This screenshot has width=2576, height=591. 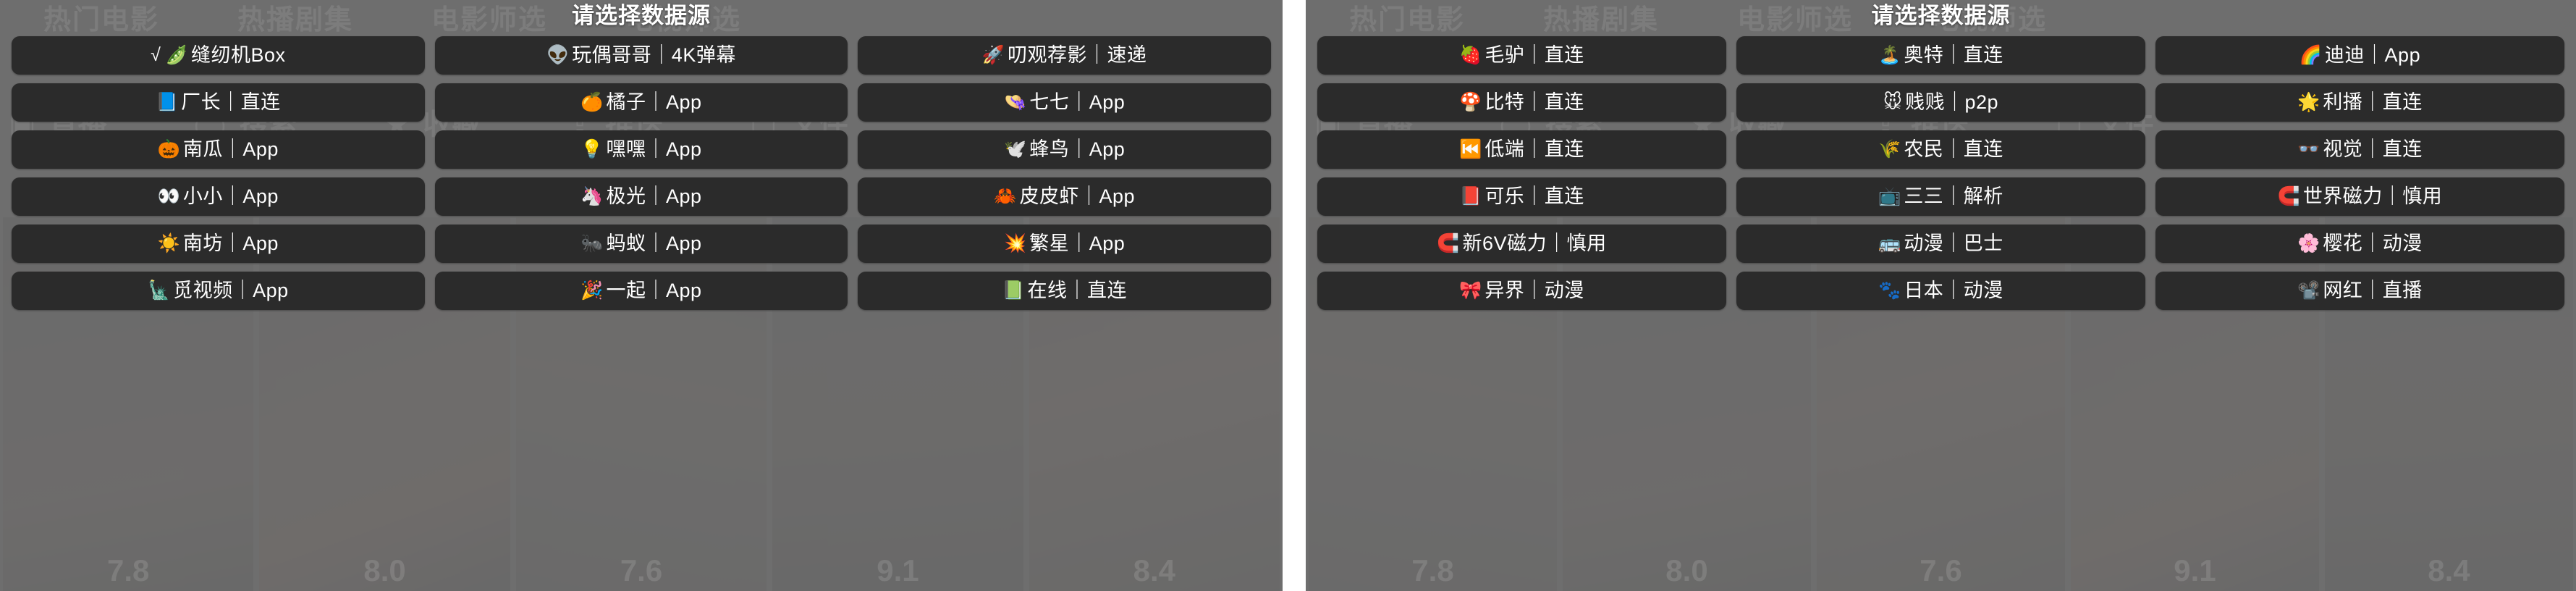 What do you see at coordinates (592, 243) in the screenshot?
I see `data-source-emoji-icon: 🐜` at bounding box center [592, 243].